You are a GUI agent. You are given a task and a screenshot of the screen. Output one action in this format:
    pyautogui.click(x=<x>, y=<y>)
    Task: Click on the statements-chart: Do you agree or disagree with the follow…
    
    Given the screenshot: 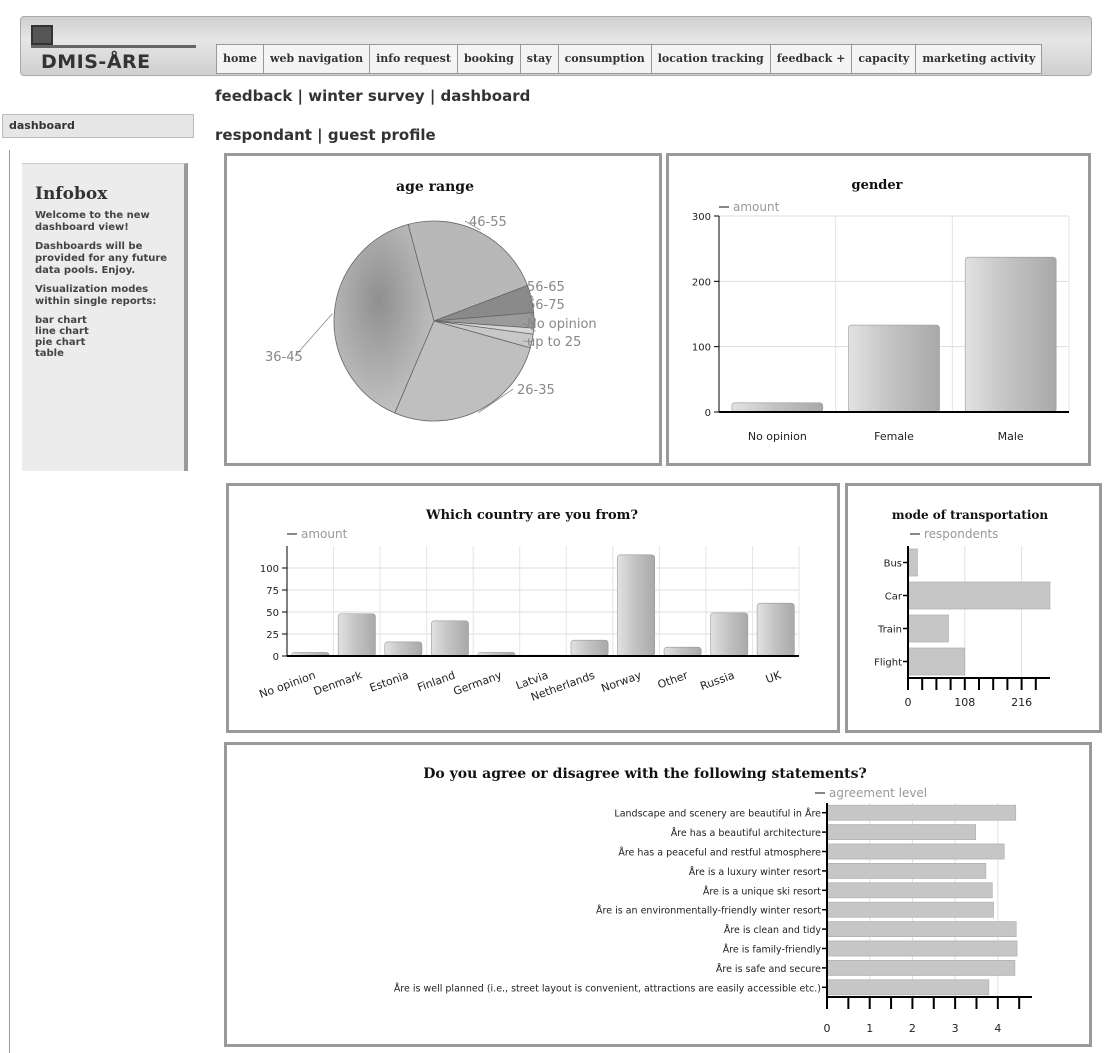 What is the action you would take?
    pyautogui.click(x=713, y=900)
    